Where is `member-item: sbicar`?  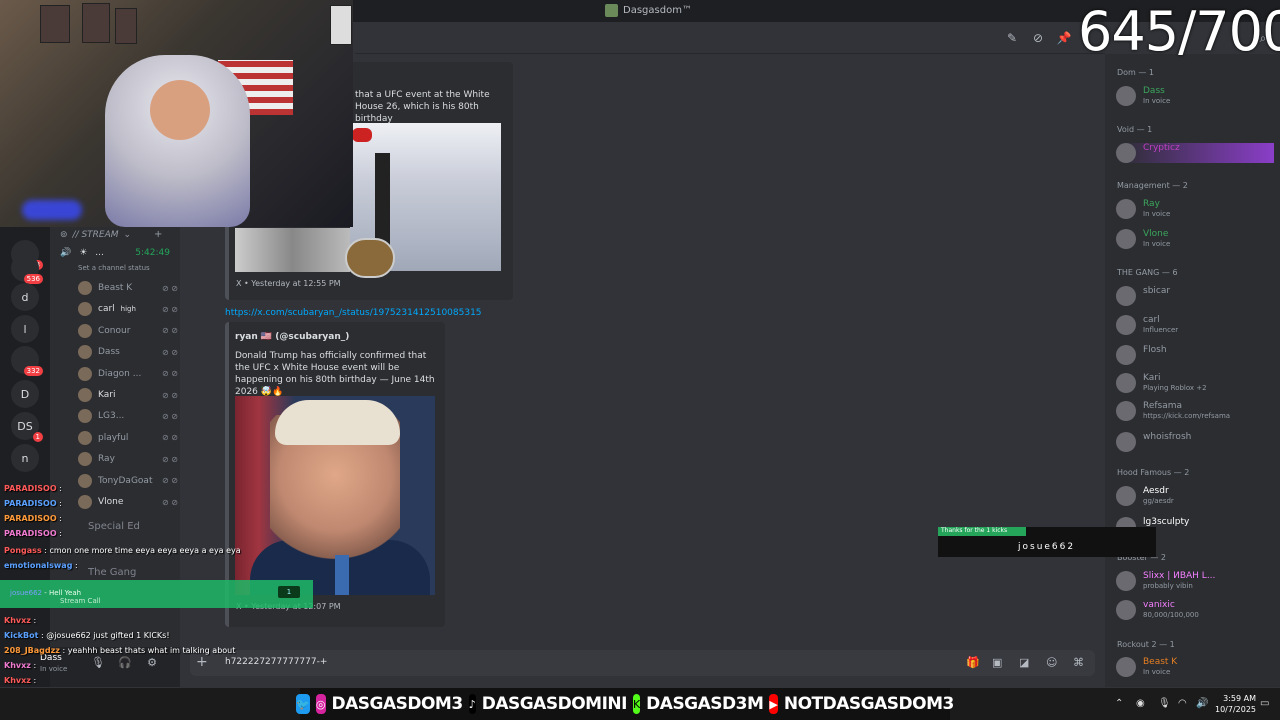 member-item: sbicar is located at coordinates (1143, 296).